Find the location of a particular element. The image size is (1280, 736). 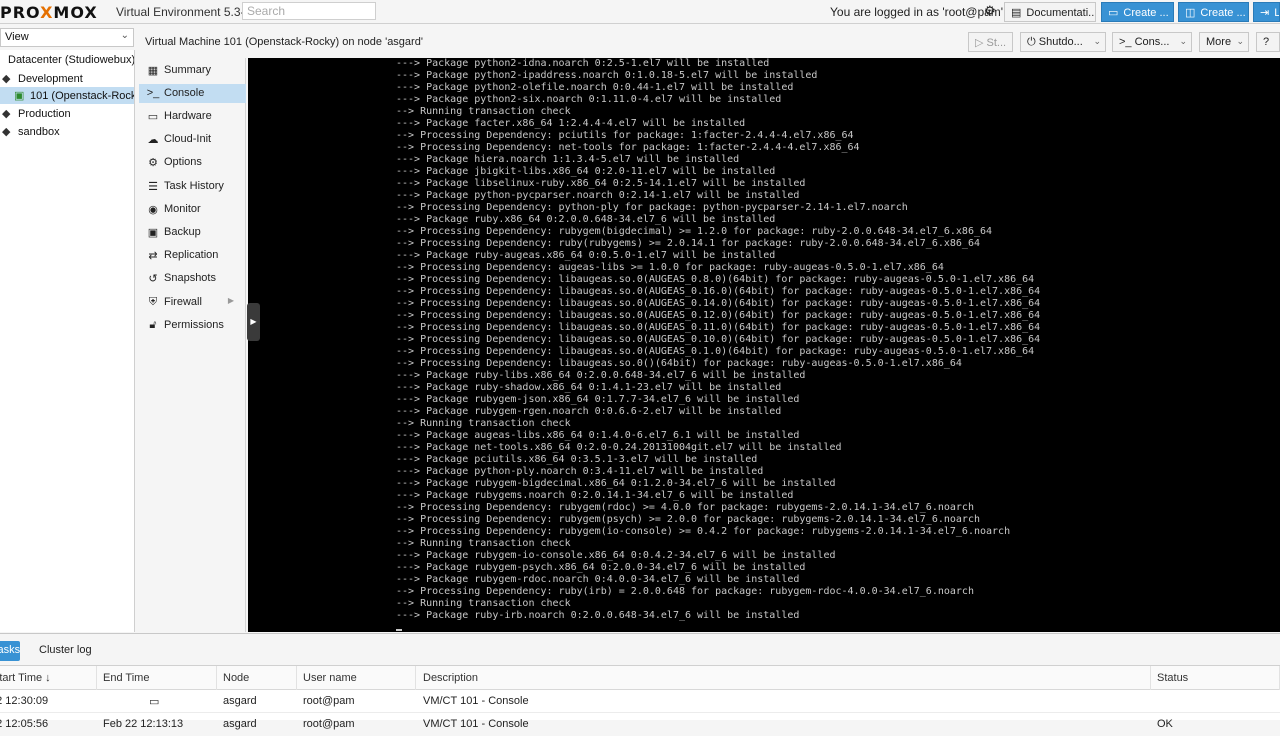

chevron-right-icon: ▶ is located at coordinates (253, 321).